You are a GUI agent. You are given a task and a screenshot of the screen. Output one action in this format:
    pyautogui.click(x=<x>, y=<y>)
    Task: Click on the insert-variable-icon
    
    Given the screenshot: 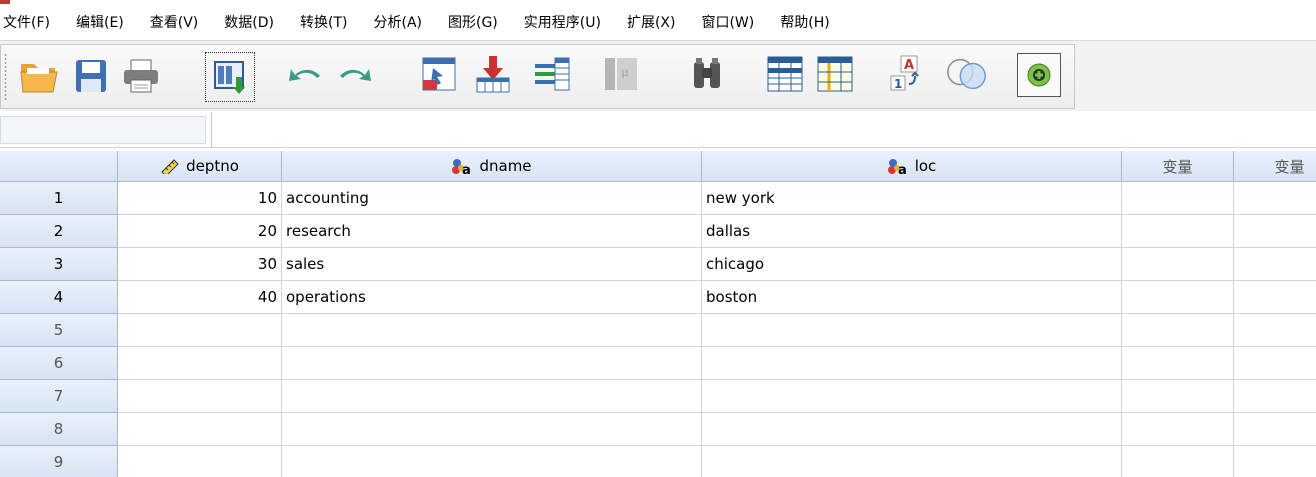 What is the action you would take?
    pyautogui.click(x=835, y=74)
    